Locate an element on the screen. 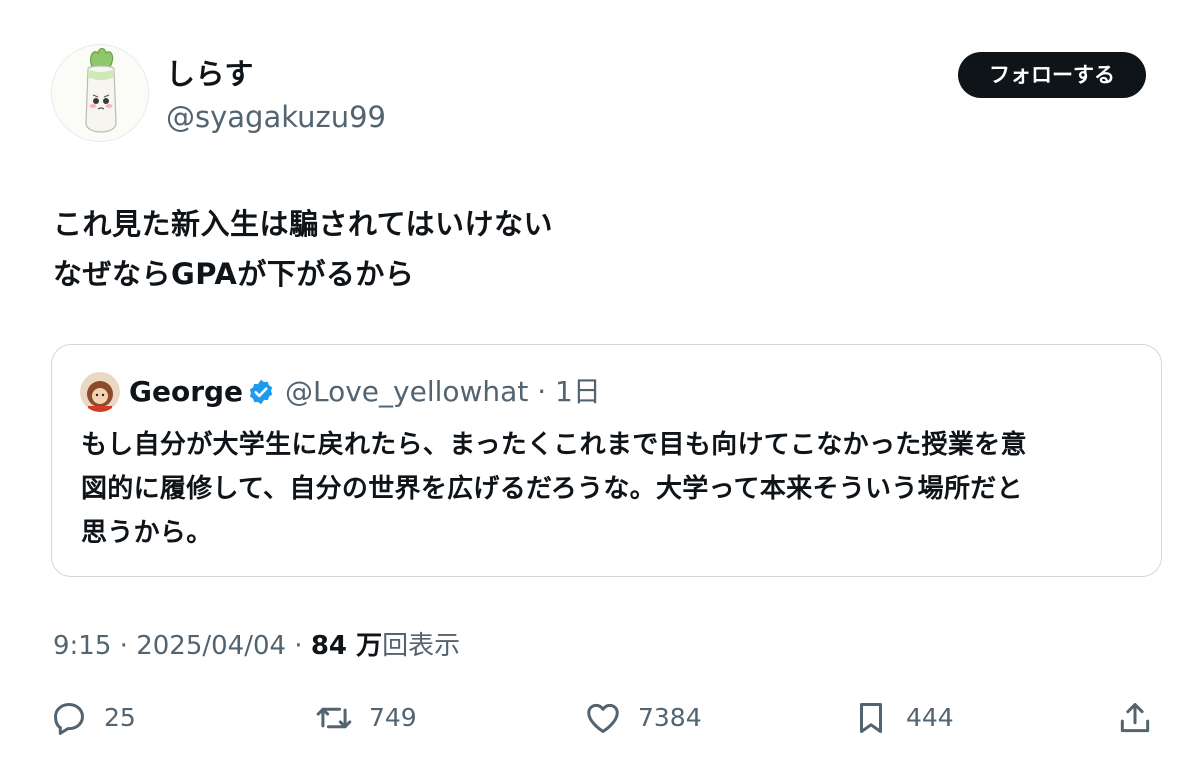  like-button: 7384 is located at coordinates (643, 718).